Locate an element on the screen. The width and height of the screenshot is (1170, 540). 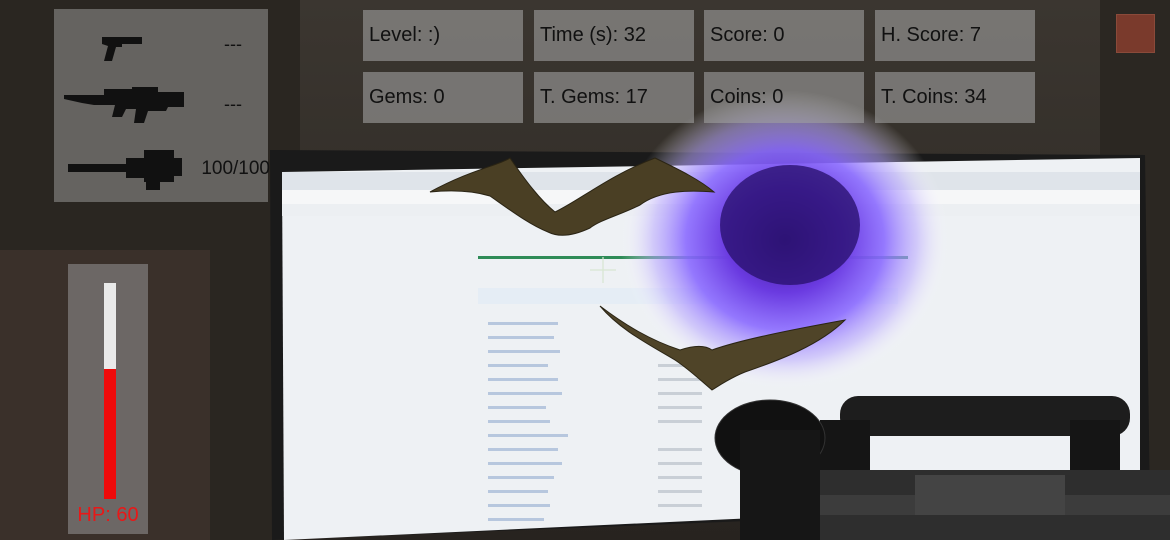
weapon-slot-minigun: 100/100 is located at coordinates (162, 169).